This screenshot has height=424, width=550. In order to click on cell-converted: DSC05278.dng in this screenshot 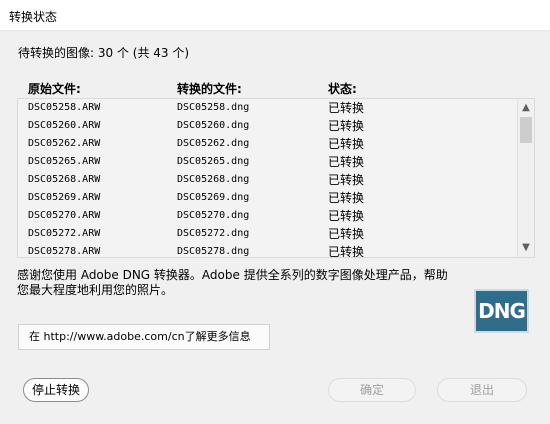, I will do `click(213, 251)`.